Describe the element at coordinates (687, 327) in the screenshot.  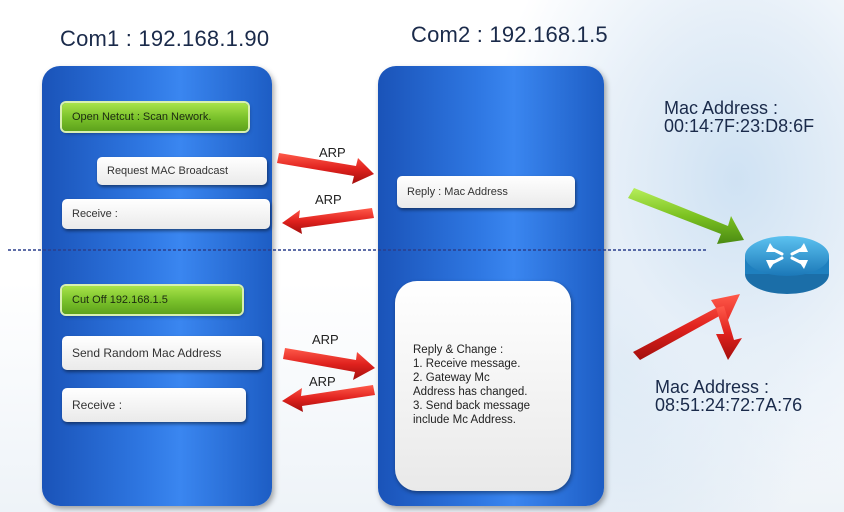
I see `red-arrow-from-router` at that location.